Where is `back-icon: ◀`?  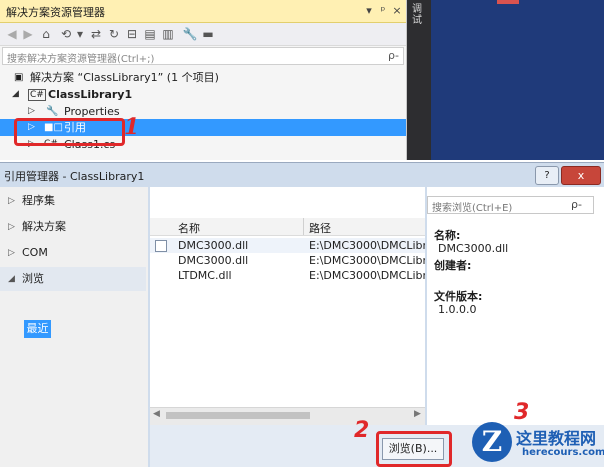 back-icon: ◀ is located at coordinates (12, 34).